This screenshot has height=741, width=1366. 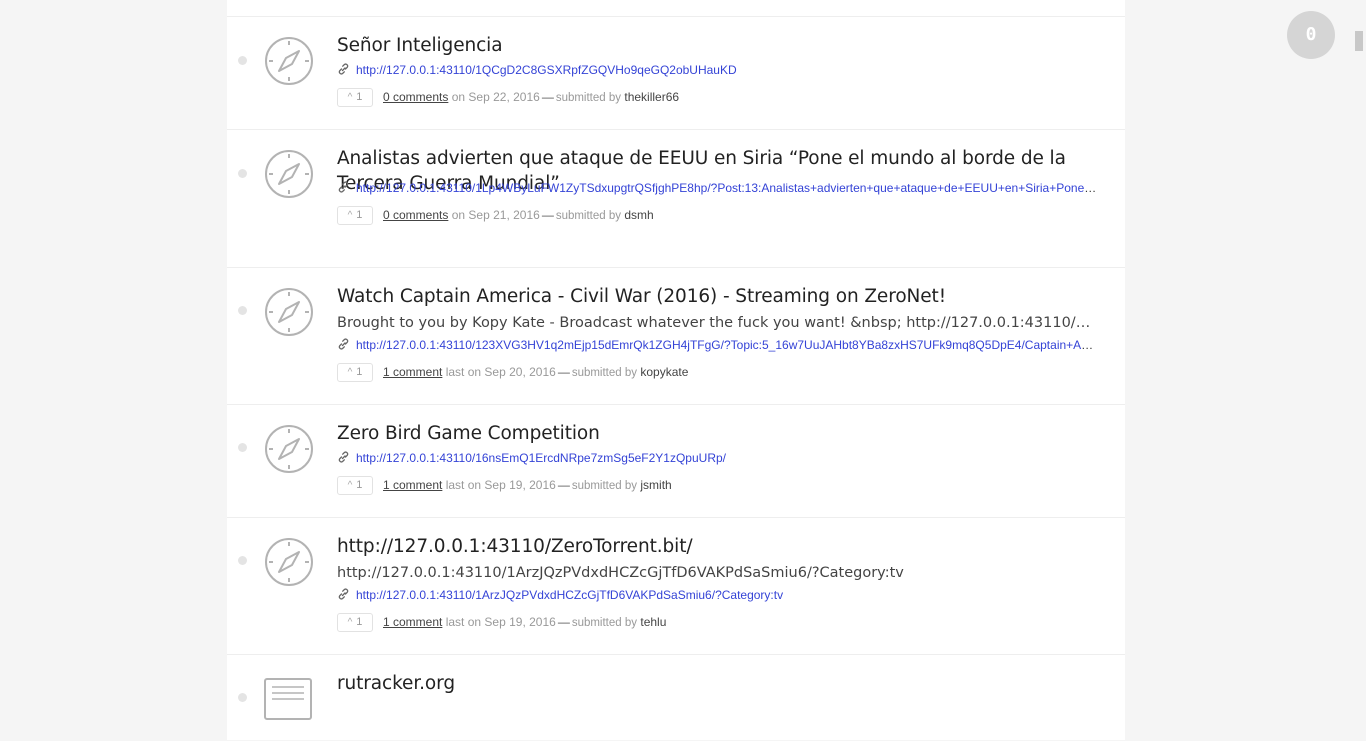 What do you see at coordinates (722, 546) in the screenshot?
I see `topic-title: http://127.0.0.1:43110/ZeroTorrent.bit/` at bounding box center [722, 546].